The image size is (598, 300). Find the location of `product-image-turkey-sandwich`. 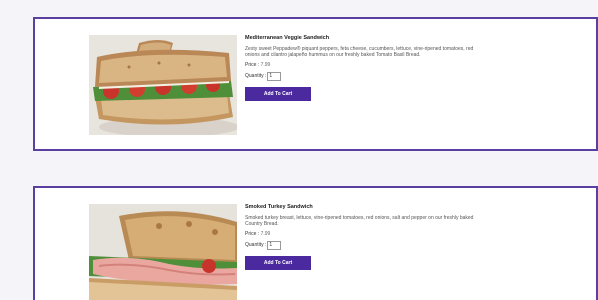

product-image-turkey-sandwich is located at coordinates (163, 252).